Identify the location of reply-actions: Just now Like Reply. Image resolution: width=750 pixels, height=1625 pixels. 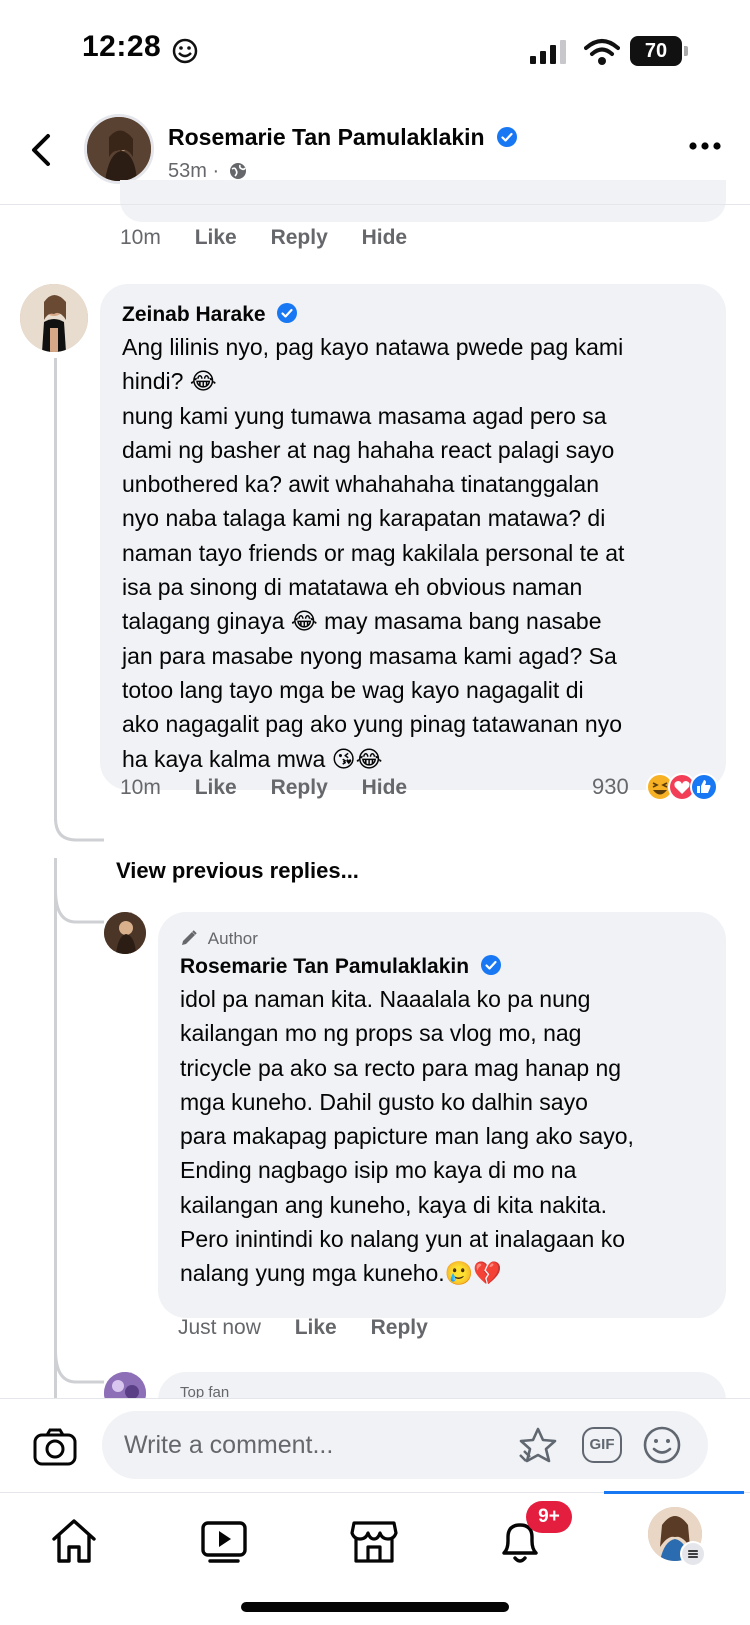
(317, 1328).